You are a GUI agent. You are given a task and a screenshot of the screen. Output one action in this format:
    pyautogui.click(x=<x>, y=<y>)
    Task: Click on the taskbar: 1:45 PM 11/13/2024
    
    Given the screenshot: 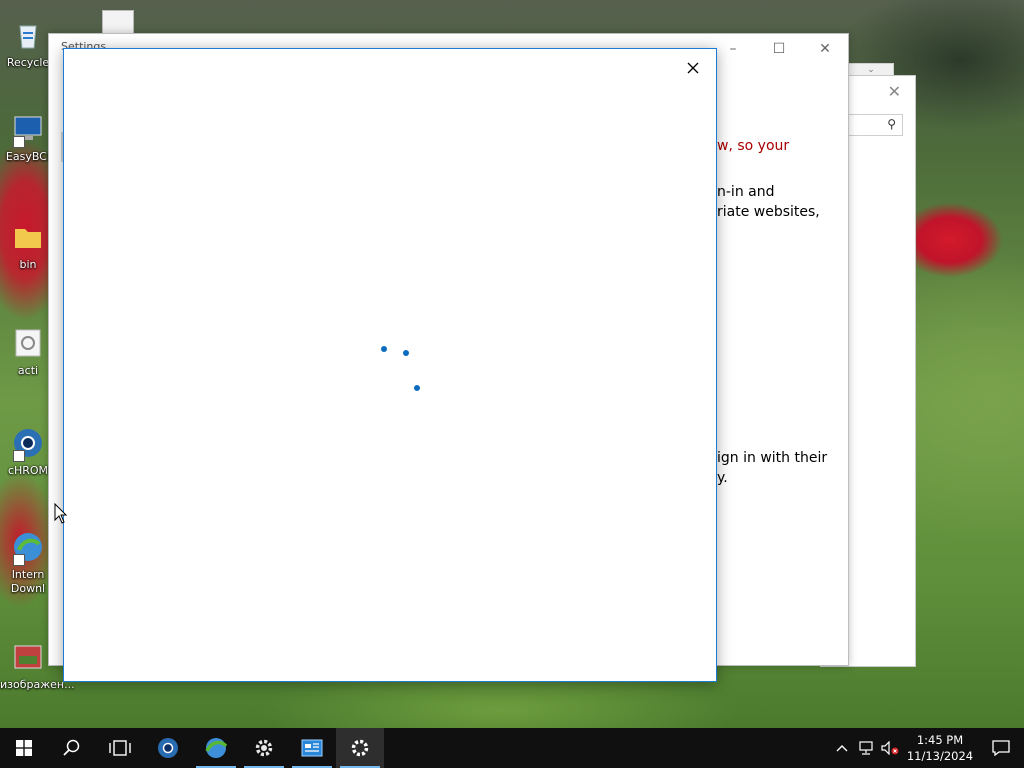 What is the action you would take?
    pyautogui.click(x=512, y=748)
    